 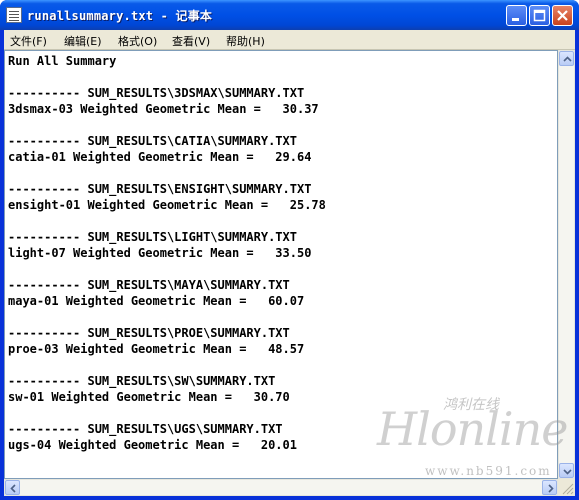 I want to click on text-line: ---------- SUM_RESULTS\MAYA\SUMMARY.TXT, so click(x=149, y=285).